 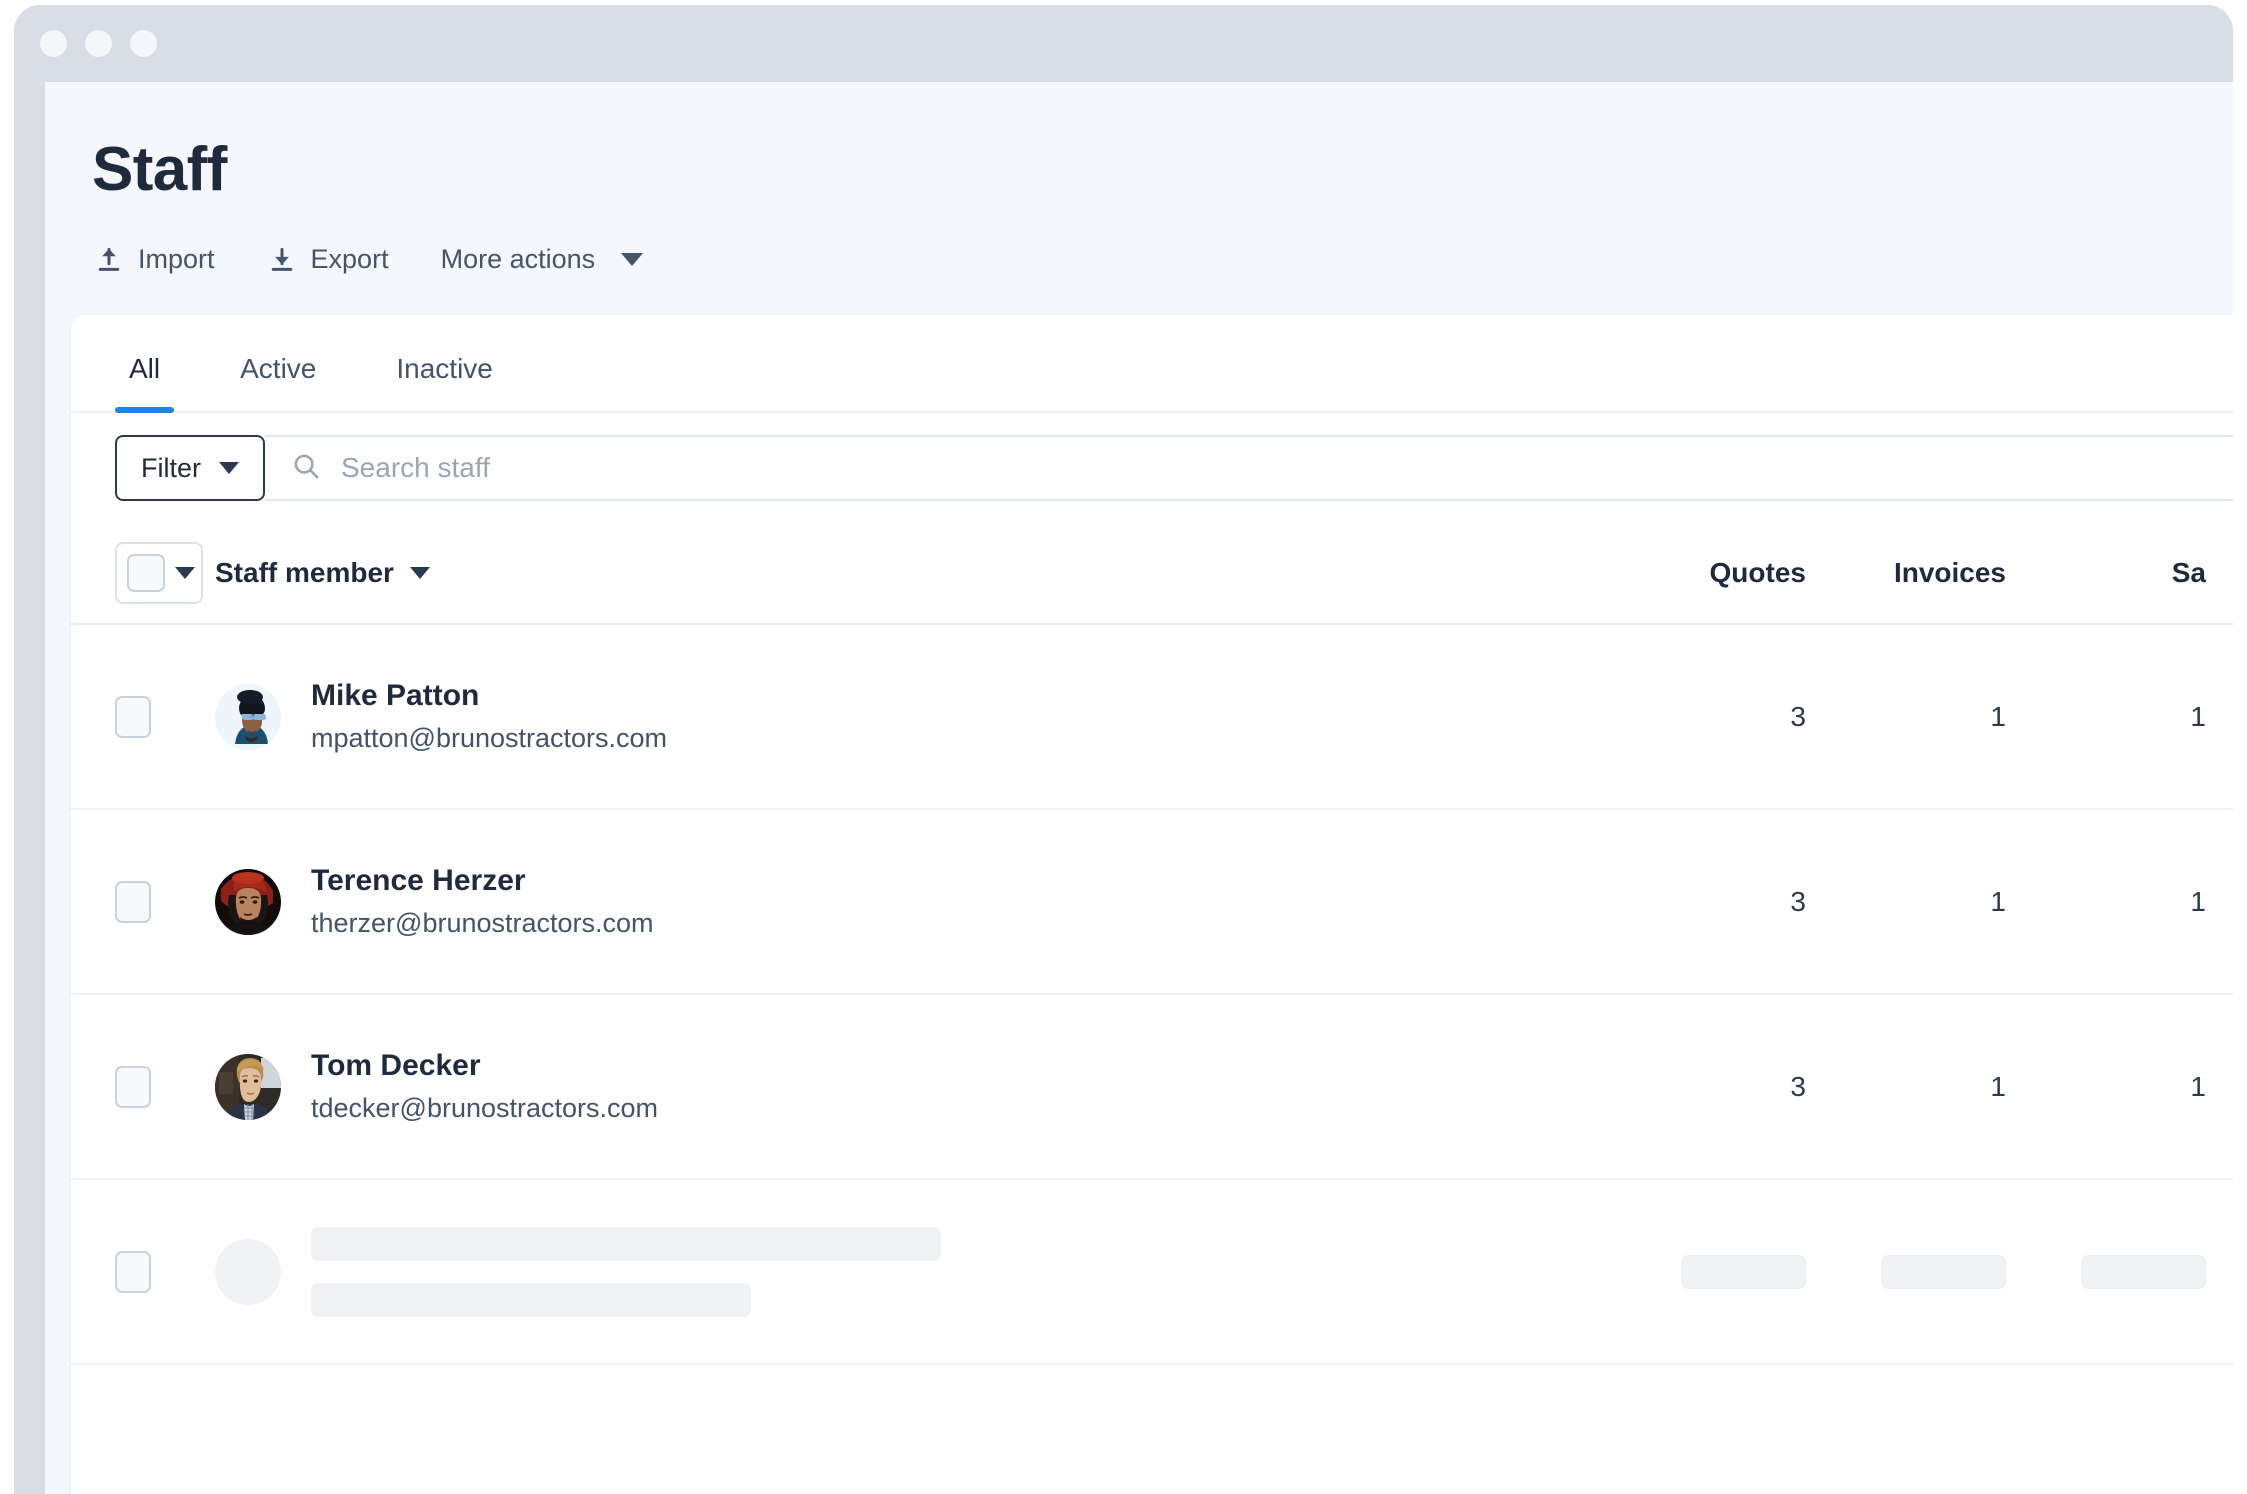 What do you see at coordinates (396, 1066) in the screenshot?
I see `staff-name: Tom Decker` at bounding box center [396, 1066].